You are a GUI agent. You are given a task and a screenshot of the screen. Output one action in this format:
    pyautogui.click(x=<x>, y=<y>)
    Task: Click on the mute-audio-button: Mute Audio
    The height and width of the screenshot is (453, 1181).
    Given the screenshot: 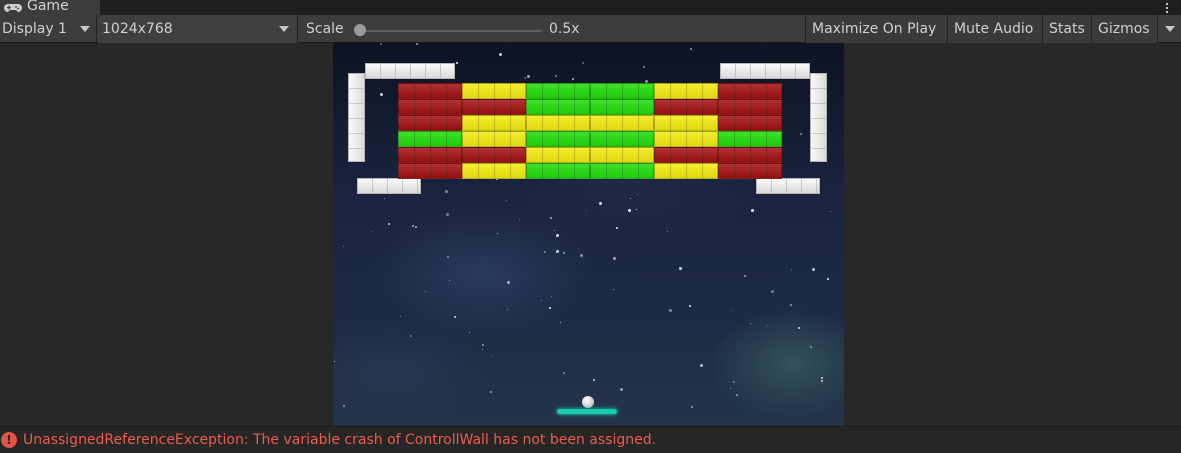 What is the action you would take?
    pyautogui.click(x=994, y=29)
    